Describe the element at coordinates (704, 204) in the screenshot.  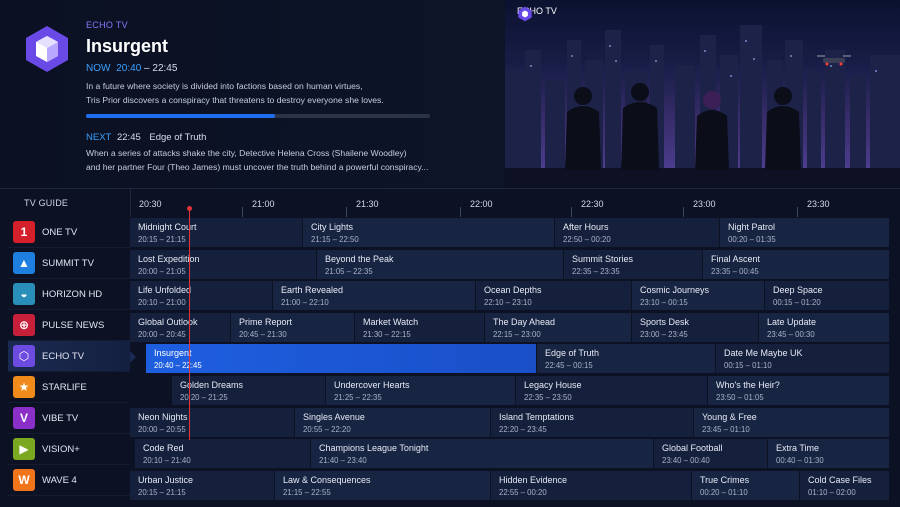
I see `time-tick: 23:00` at that location.